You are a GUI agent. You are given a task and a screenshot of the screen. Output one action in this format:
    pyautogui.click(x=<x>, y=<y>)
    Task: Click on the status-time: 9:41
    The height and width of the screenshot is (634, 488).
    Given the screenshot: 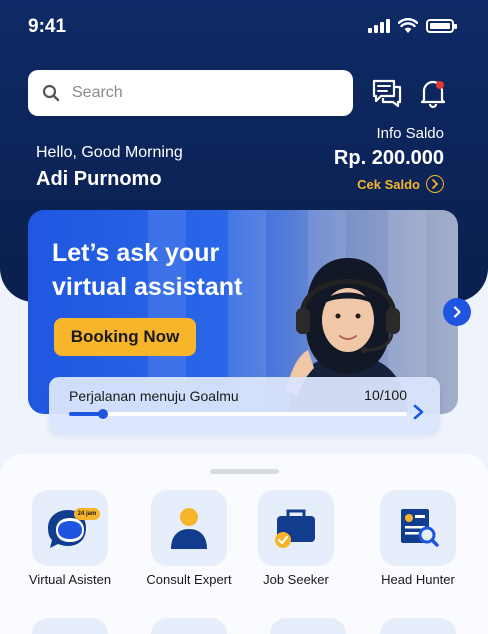 What is the action you would take?
    pyautogui.click(x=47, y=26)
    